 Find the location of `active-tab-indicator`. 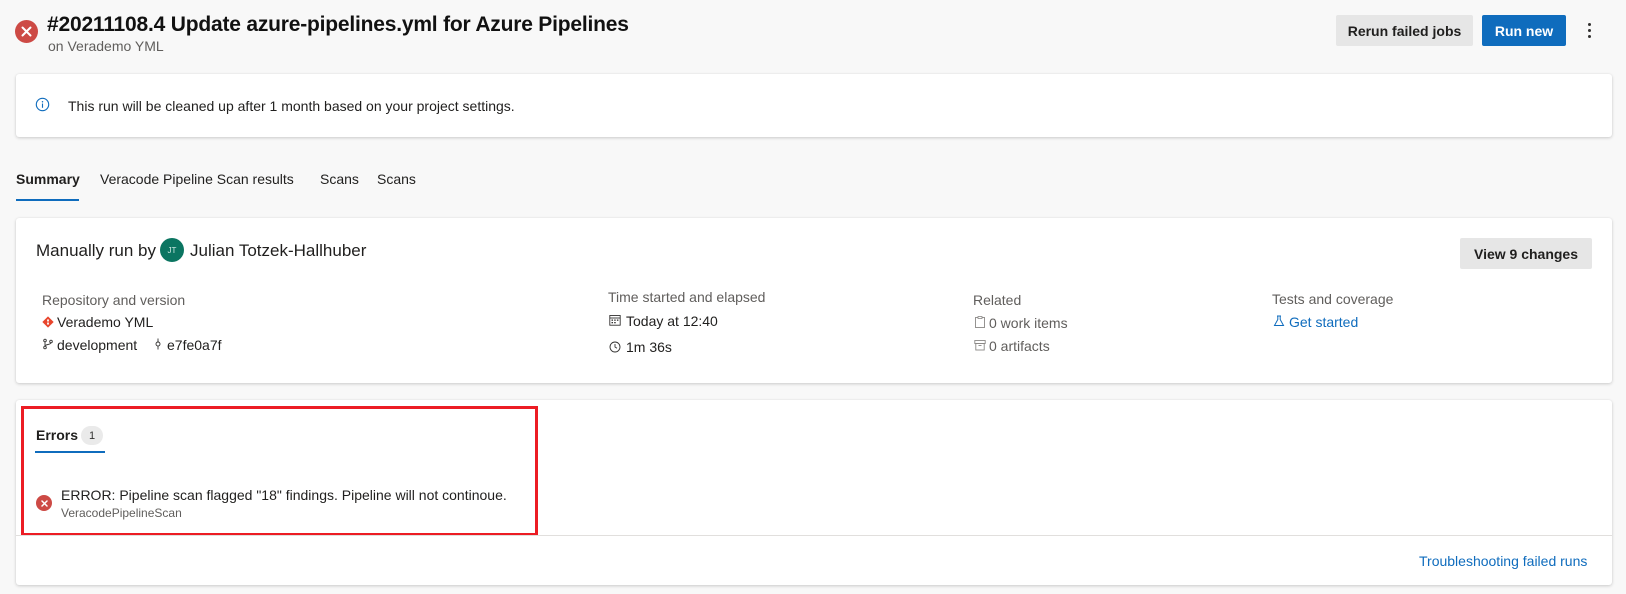

active-tab-indicator is located at coordinates (47, 200).